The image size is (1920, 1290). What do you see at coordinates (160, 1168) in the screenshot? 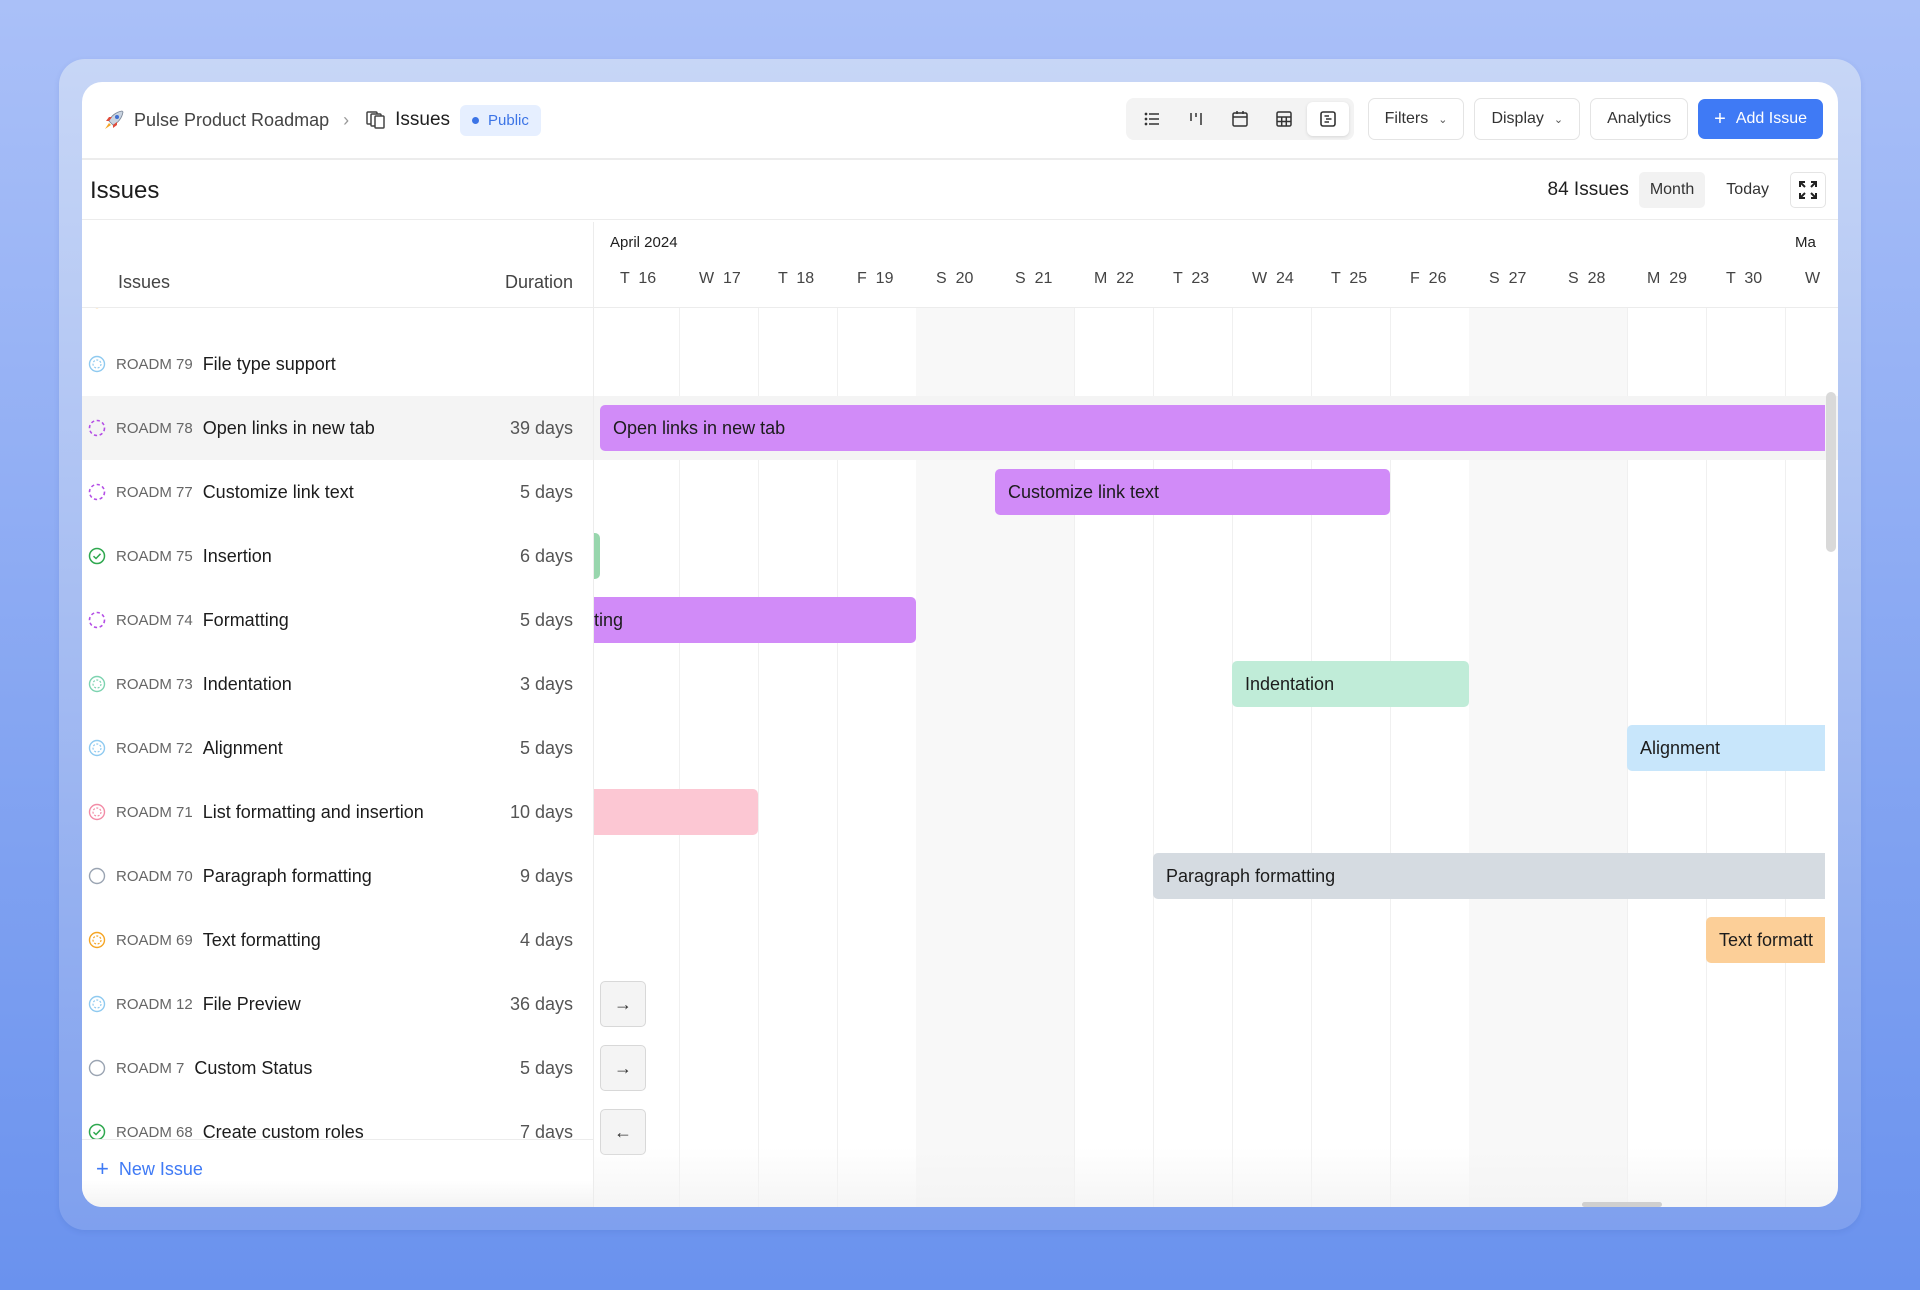
I see `new-issue-label: New Issue` at bounding box center [160, 1168].